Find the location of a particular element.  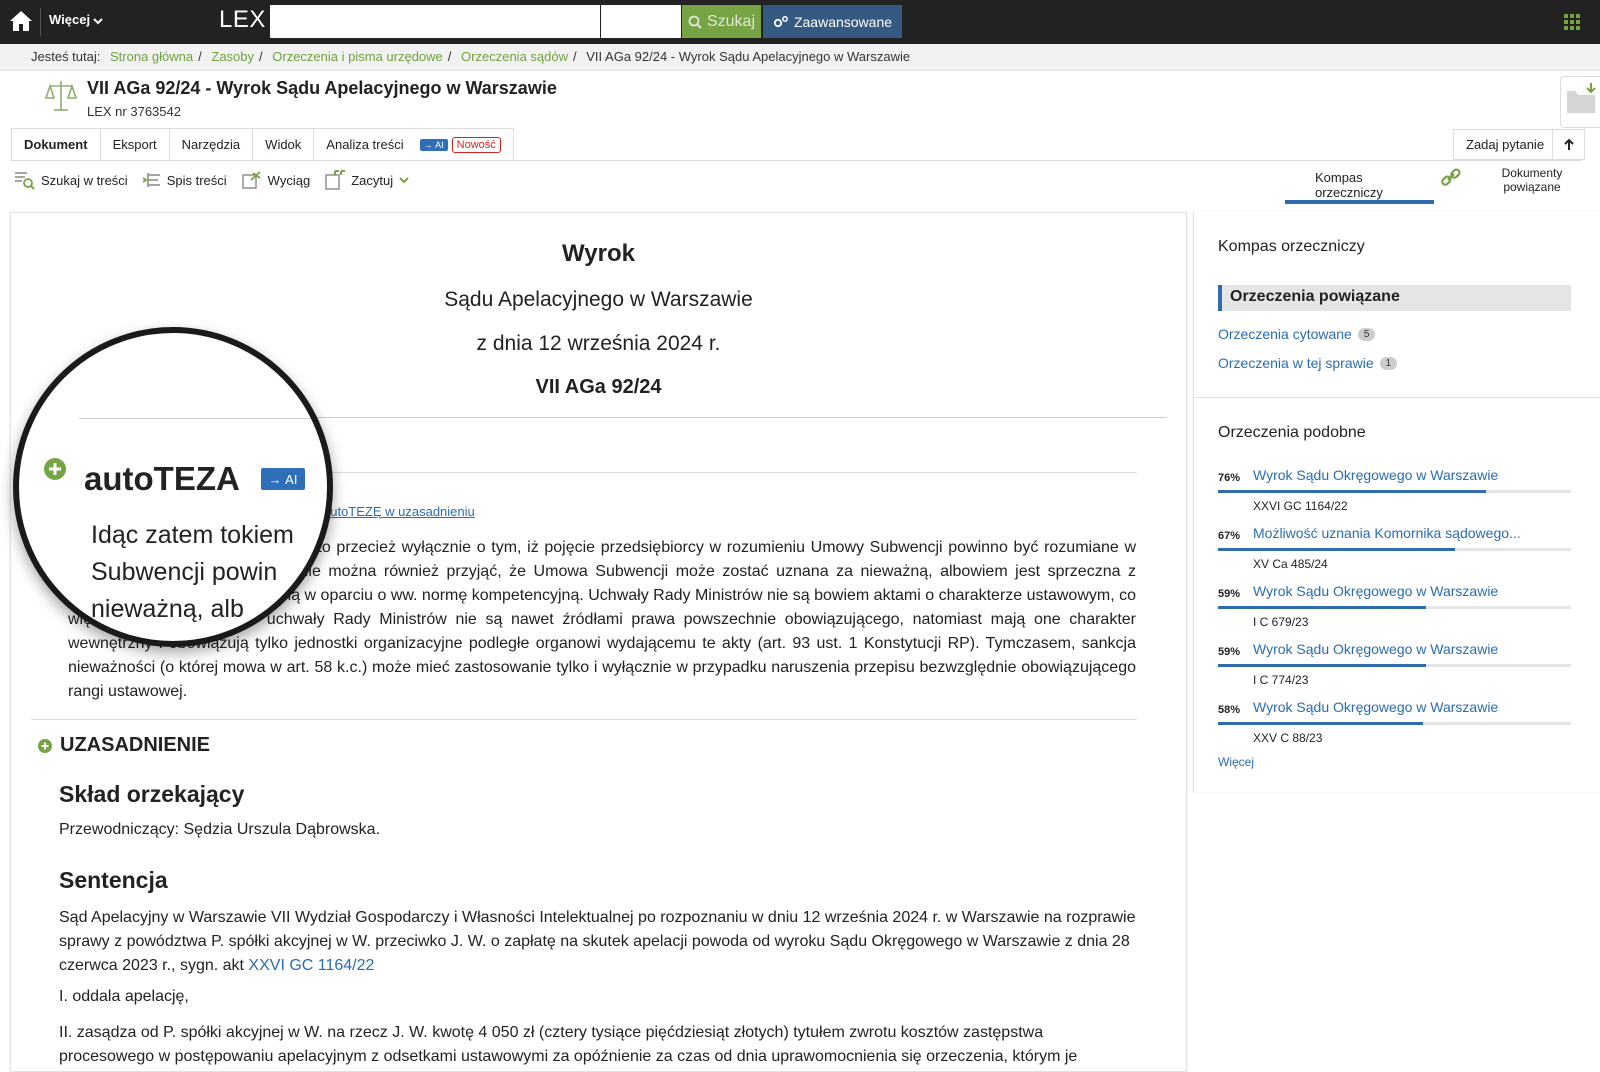

search-button: Szukaj is located at coordinates (721, 21).